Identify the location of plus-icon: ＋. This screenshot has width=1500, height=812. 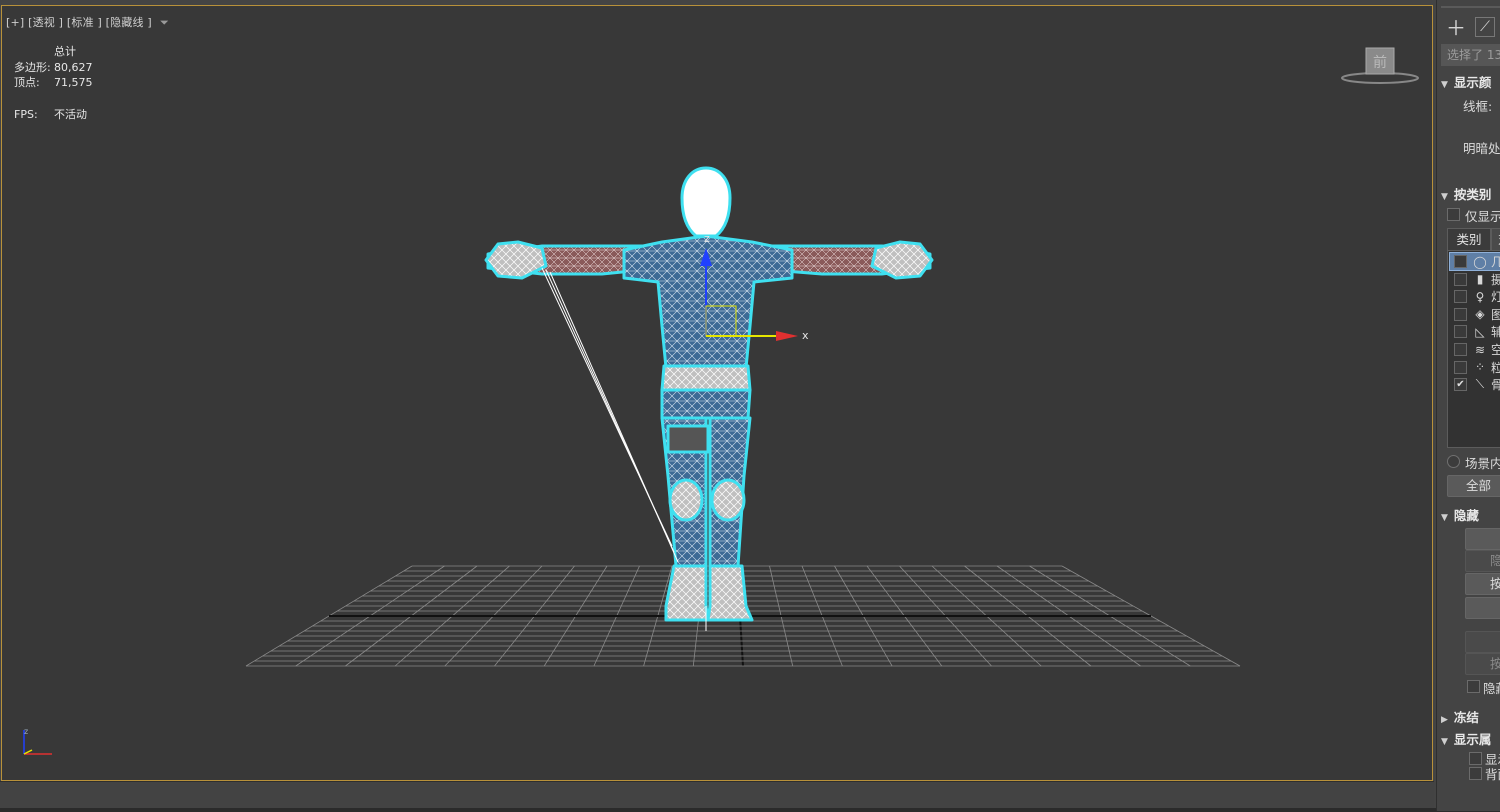
(1456, 27).